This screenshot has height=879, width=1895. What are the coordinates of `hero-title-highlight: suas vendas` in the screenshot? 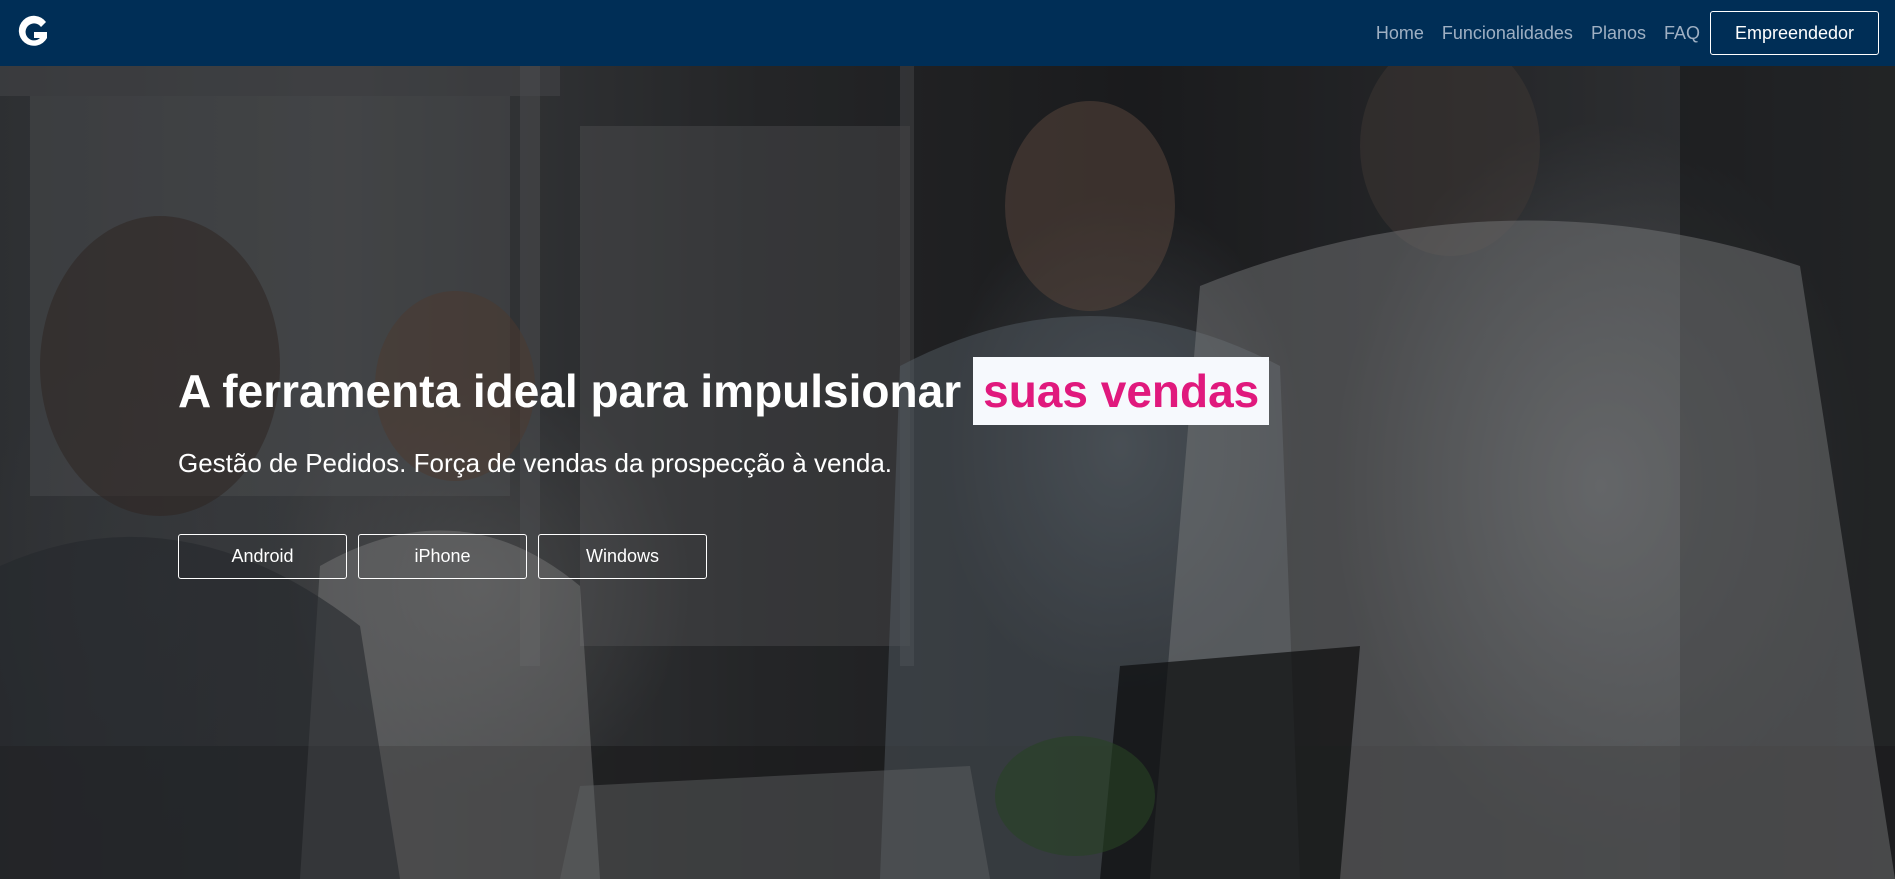 It's located at (1121, 391).